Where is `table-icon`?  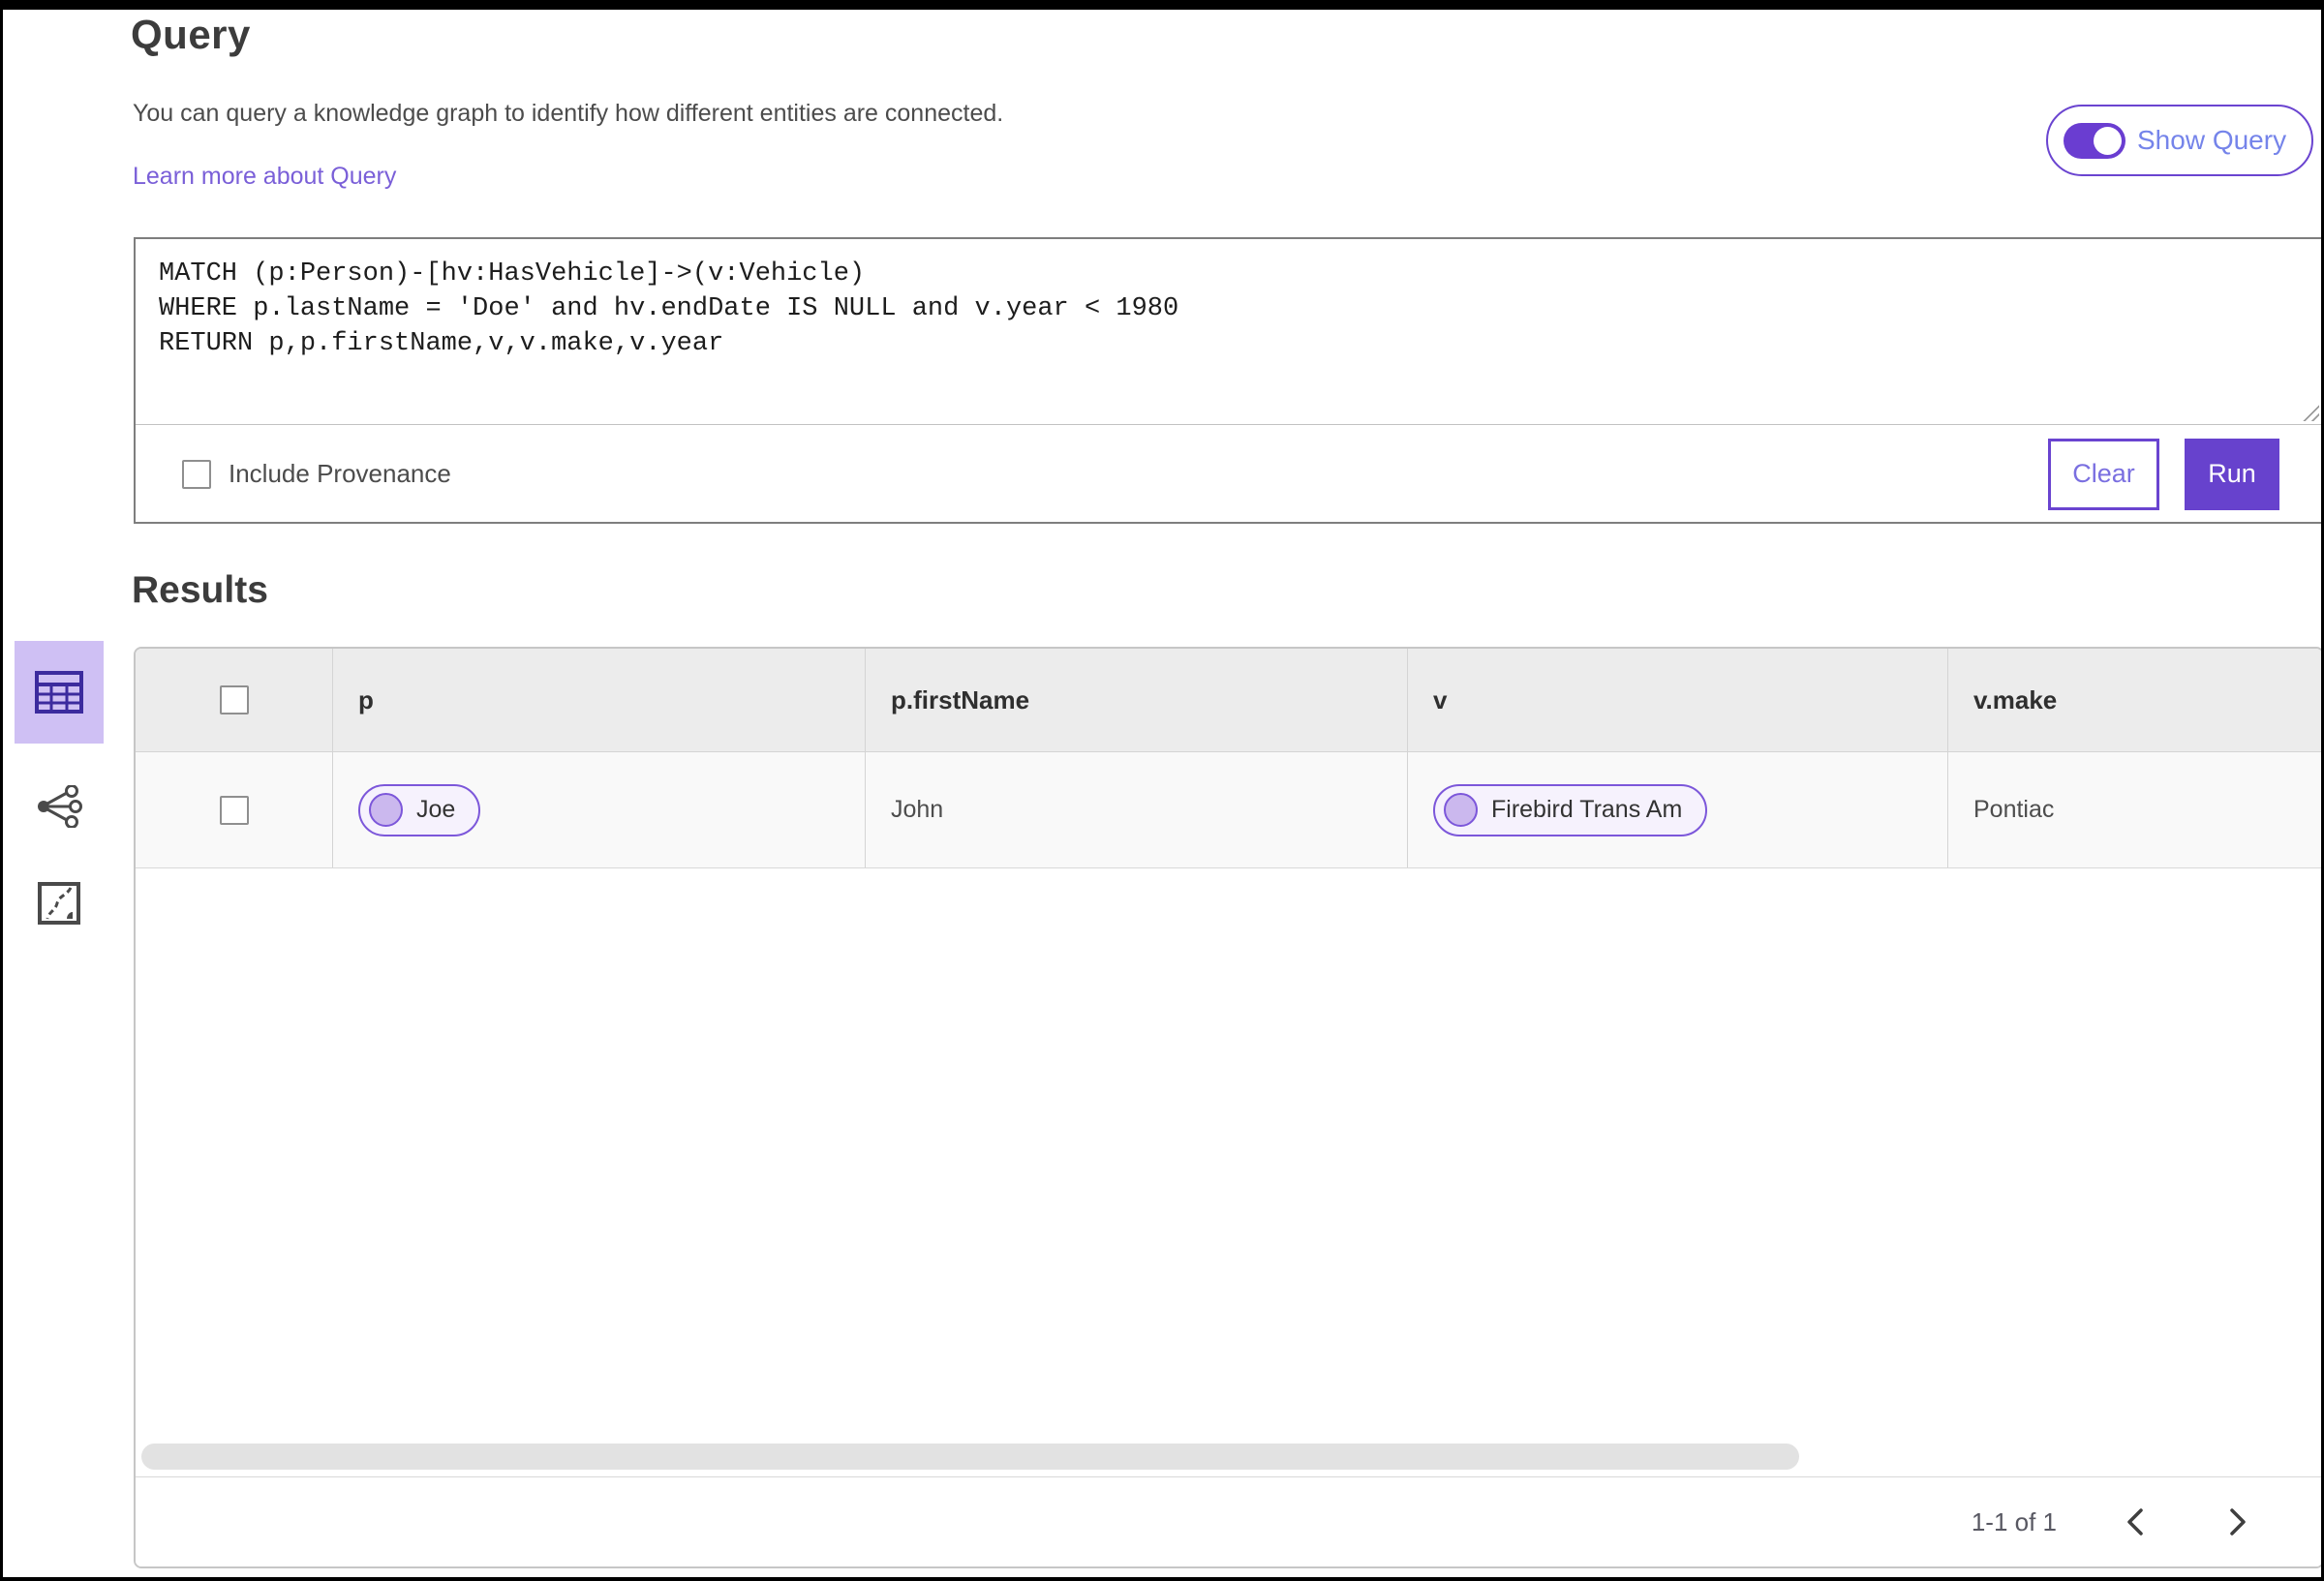
table-icon is located at coordinates (59, 692).